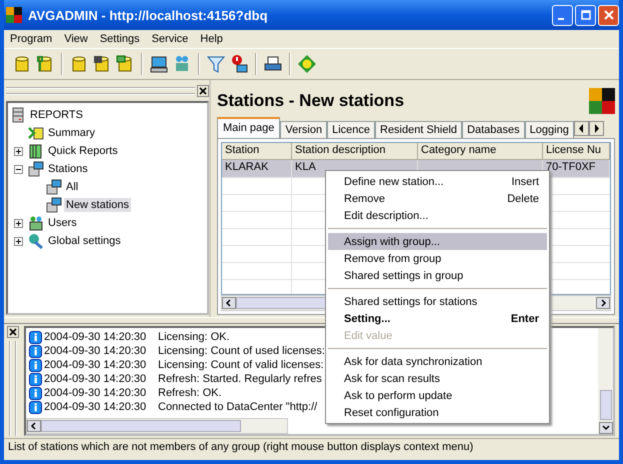 The height and width of the screenshot is (464, 623). Describe the element at coordinates (190, 393) in the screenshot. I see `log-message: Refresh: OK.` at that location.